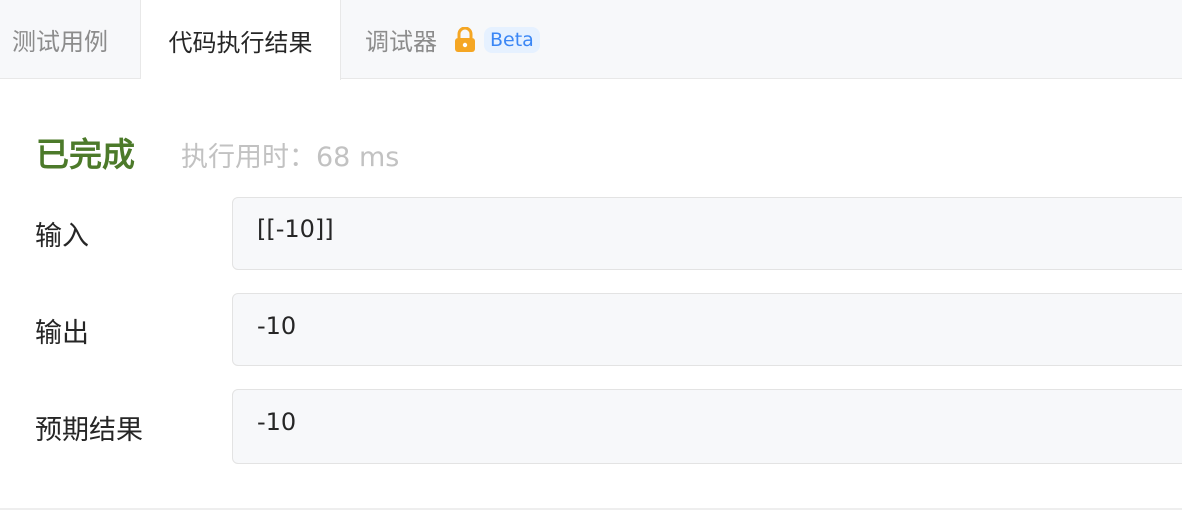 The image size is (1182, 514). Describe the element at coordinates (85, 154) in the screenshot. I see `status-label: 已完成` at that location.